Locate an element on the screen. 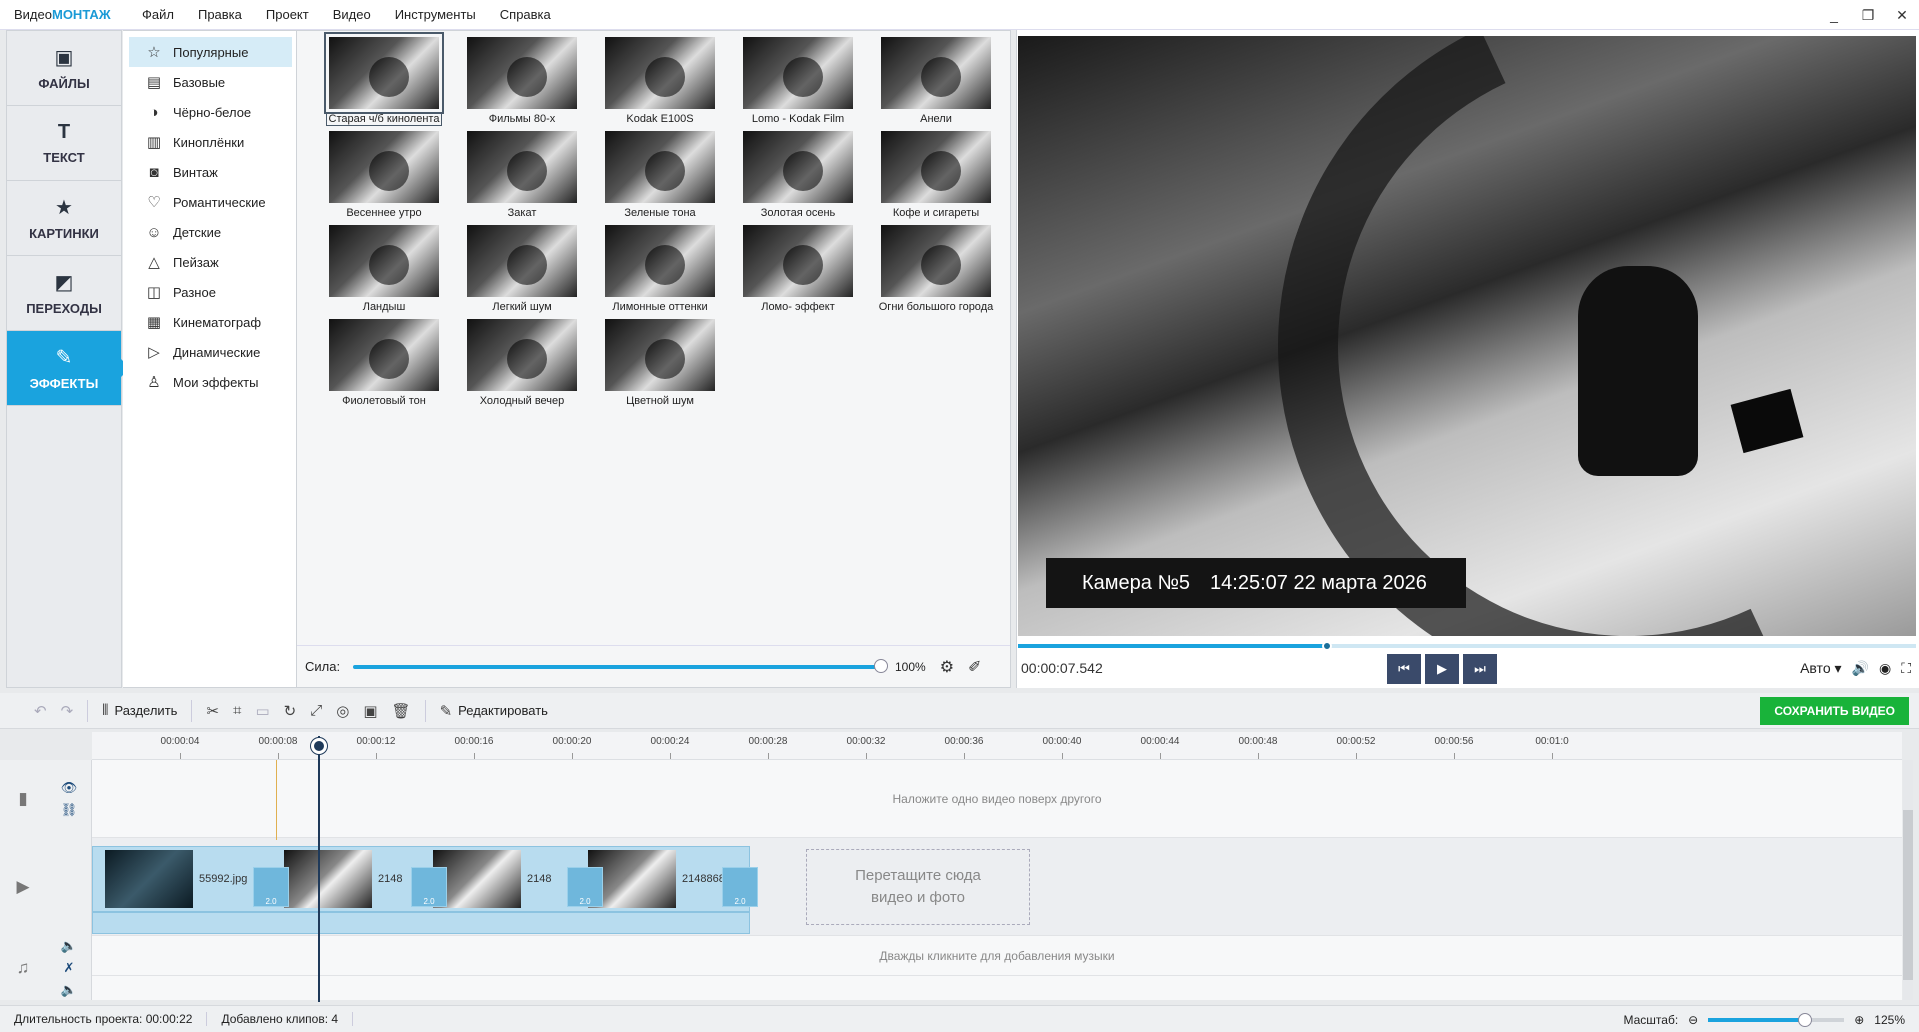  fullscreen-icon: ⛶ is located at coordinates (1906, 668).